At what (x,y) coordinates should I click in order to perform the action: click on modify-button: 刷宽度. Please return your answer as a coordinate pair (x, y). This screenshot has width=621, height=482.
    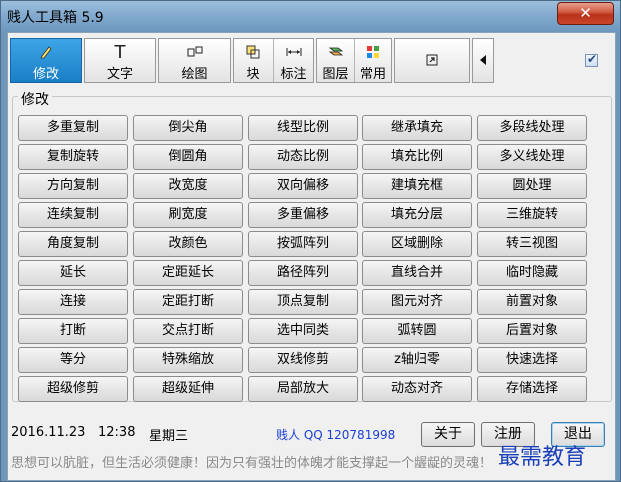
    Looking at the image, I should click on (188, 215).